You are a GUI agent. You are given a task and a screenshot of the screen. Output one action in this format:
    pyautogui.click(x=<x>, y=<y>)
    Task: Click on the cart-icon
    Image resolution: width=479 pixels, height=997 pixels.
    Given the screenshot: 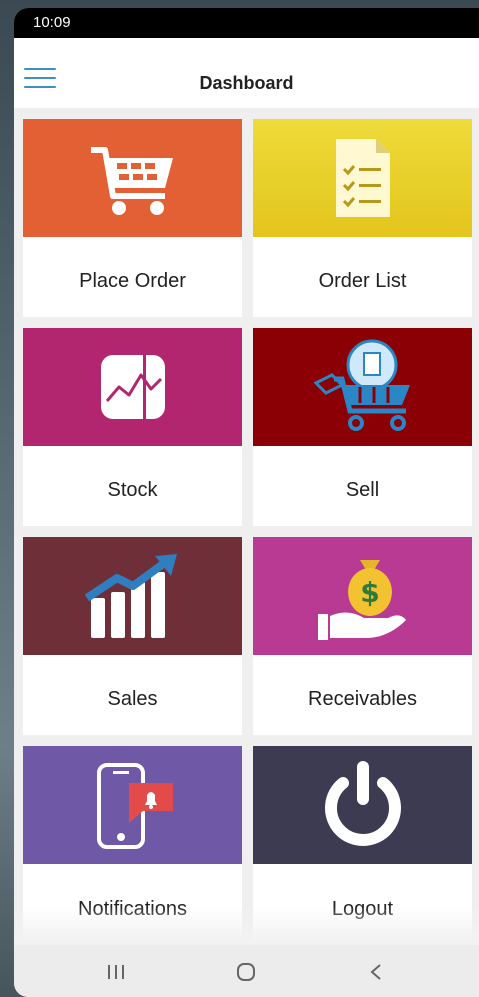 What is the action you would take?
    pyautogui.click(x=131, y=181)
    